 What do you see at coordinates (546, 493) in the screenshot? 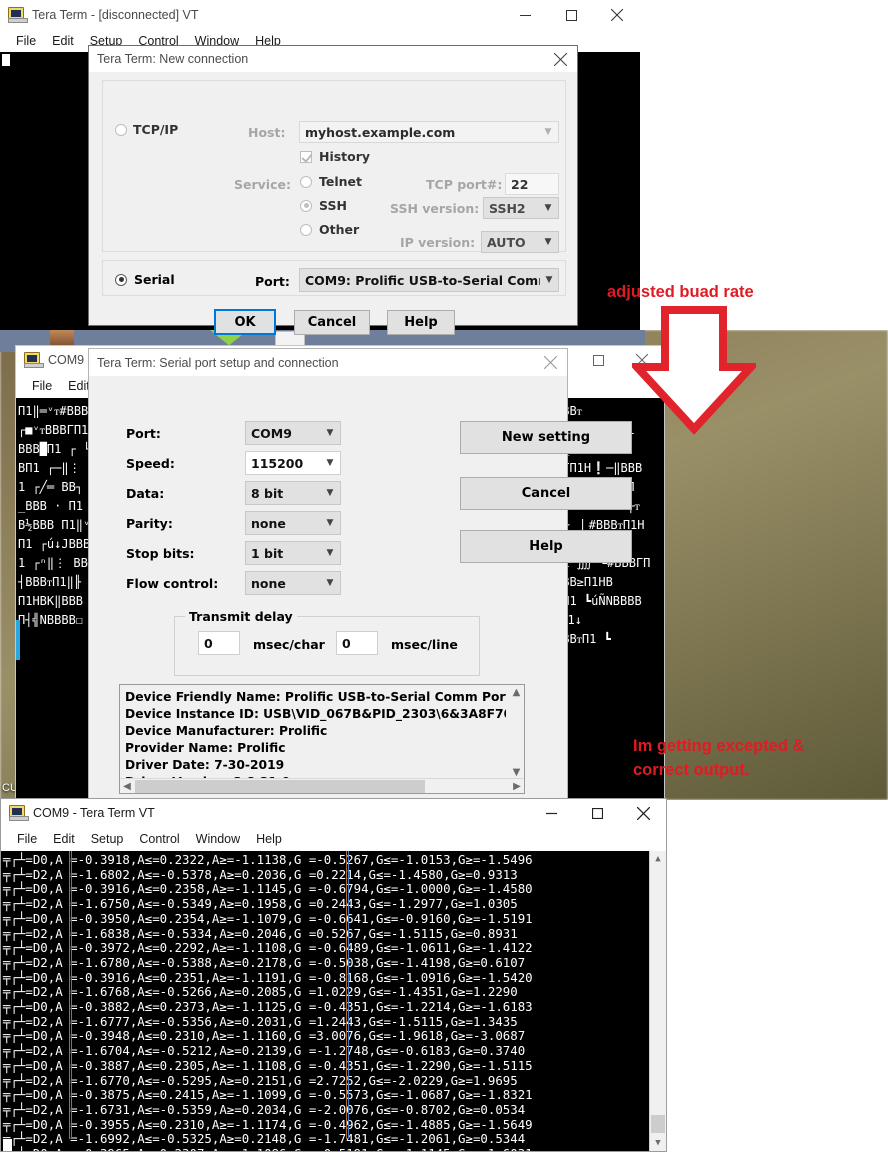
I see `serial-cancel-button: Cancel` at bounding box center [546, 493].